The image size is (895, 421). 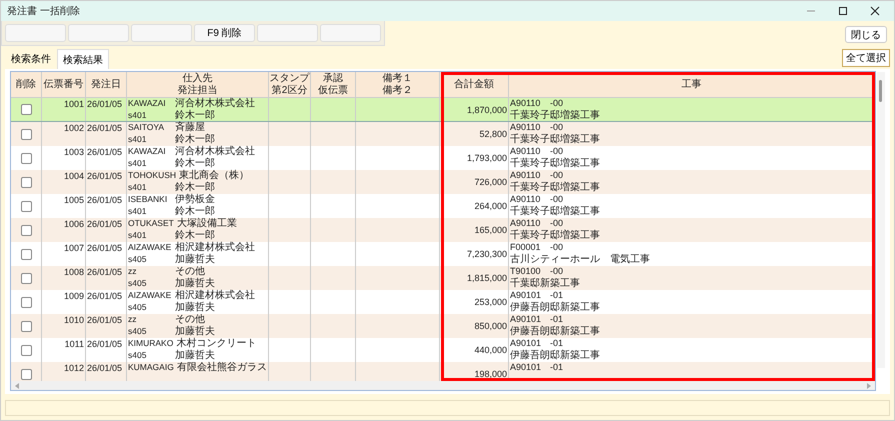 What do you see at coordinates (490, 302) in the screenshot?
I see `table-cell: 253,000` at bounding box center [490, 302].